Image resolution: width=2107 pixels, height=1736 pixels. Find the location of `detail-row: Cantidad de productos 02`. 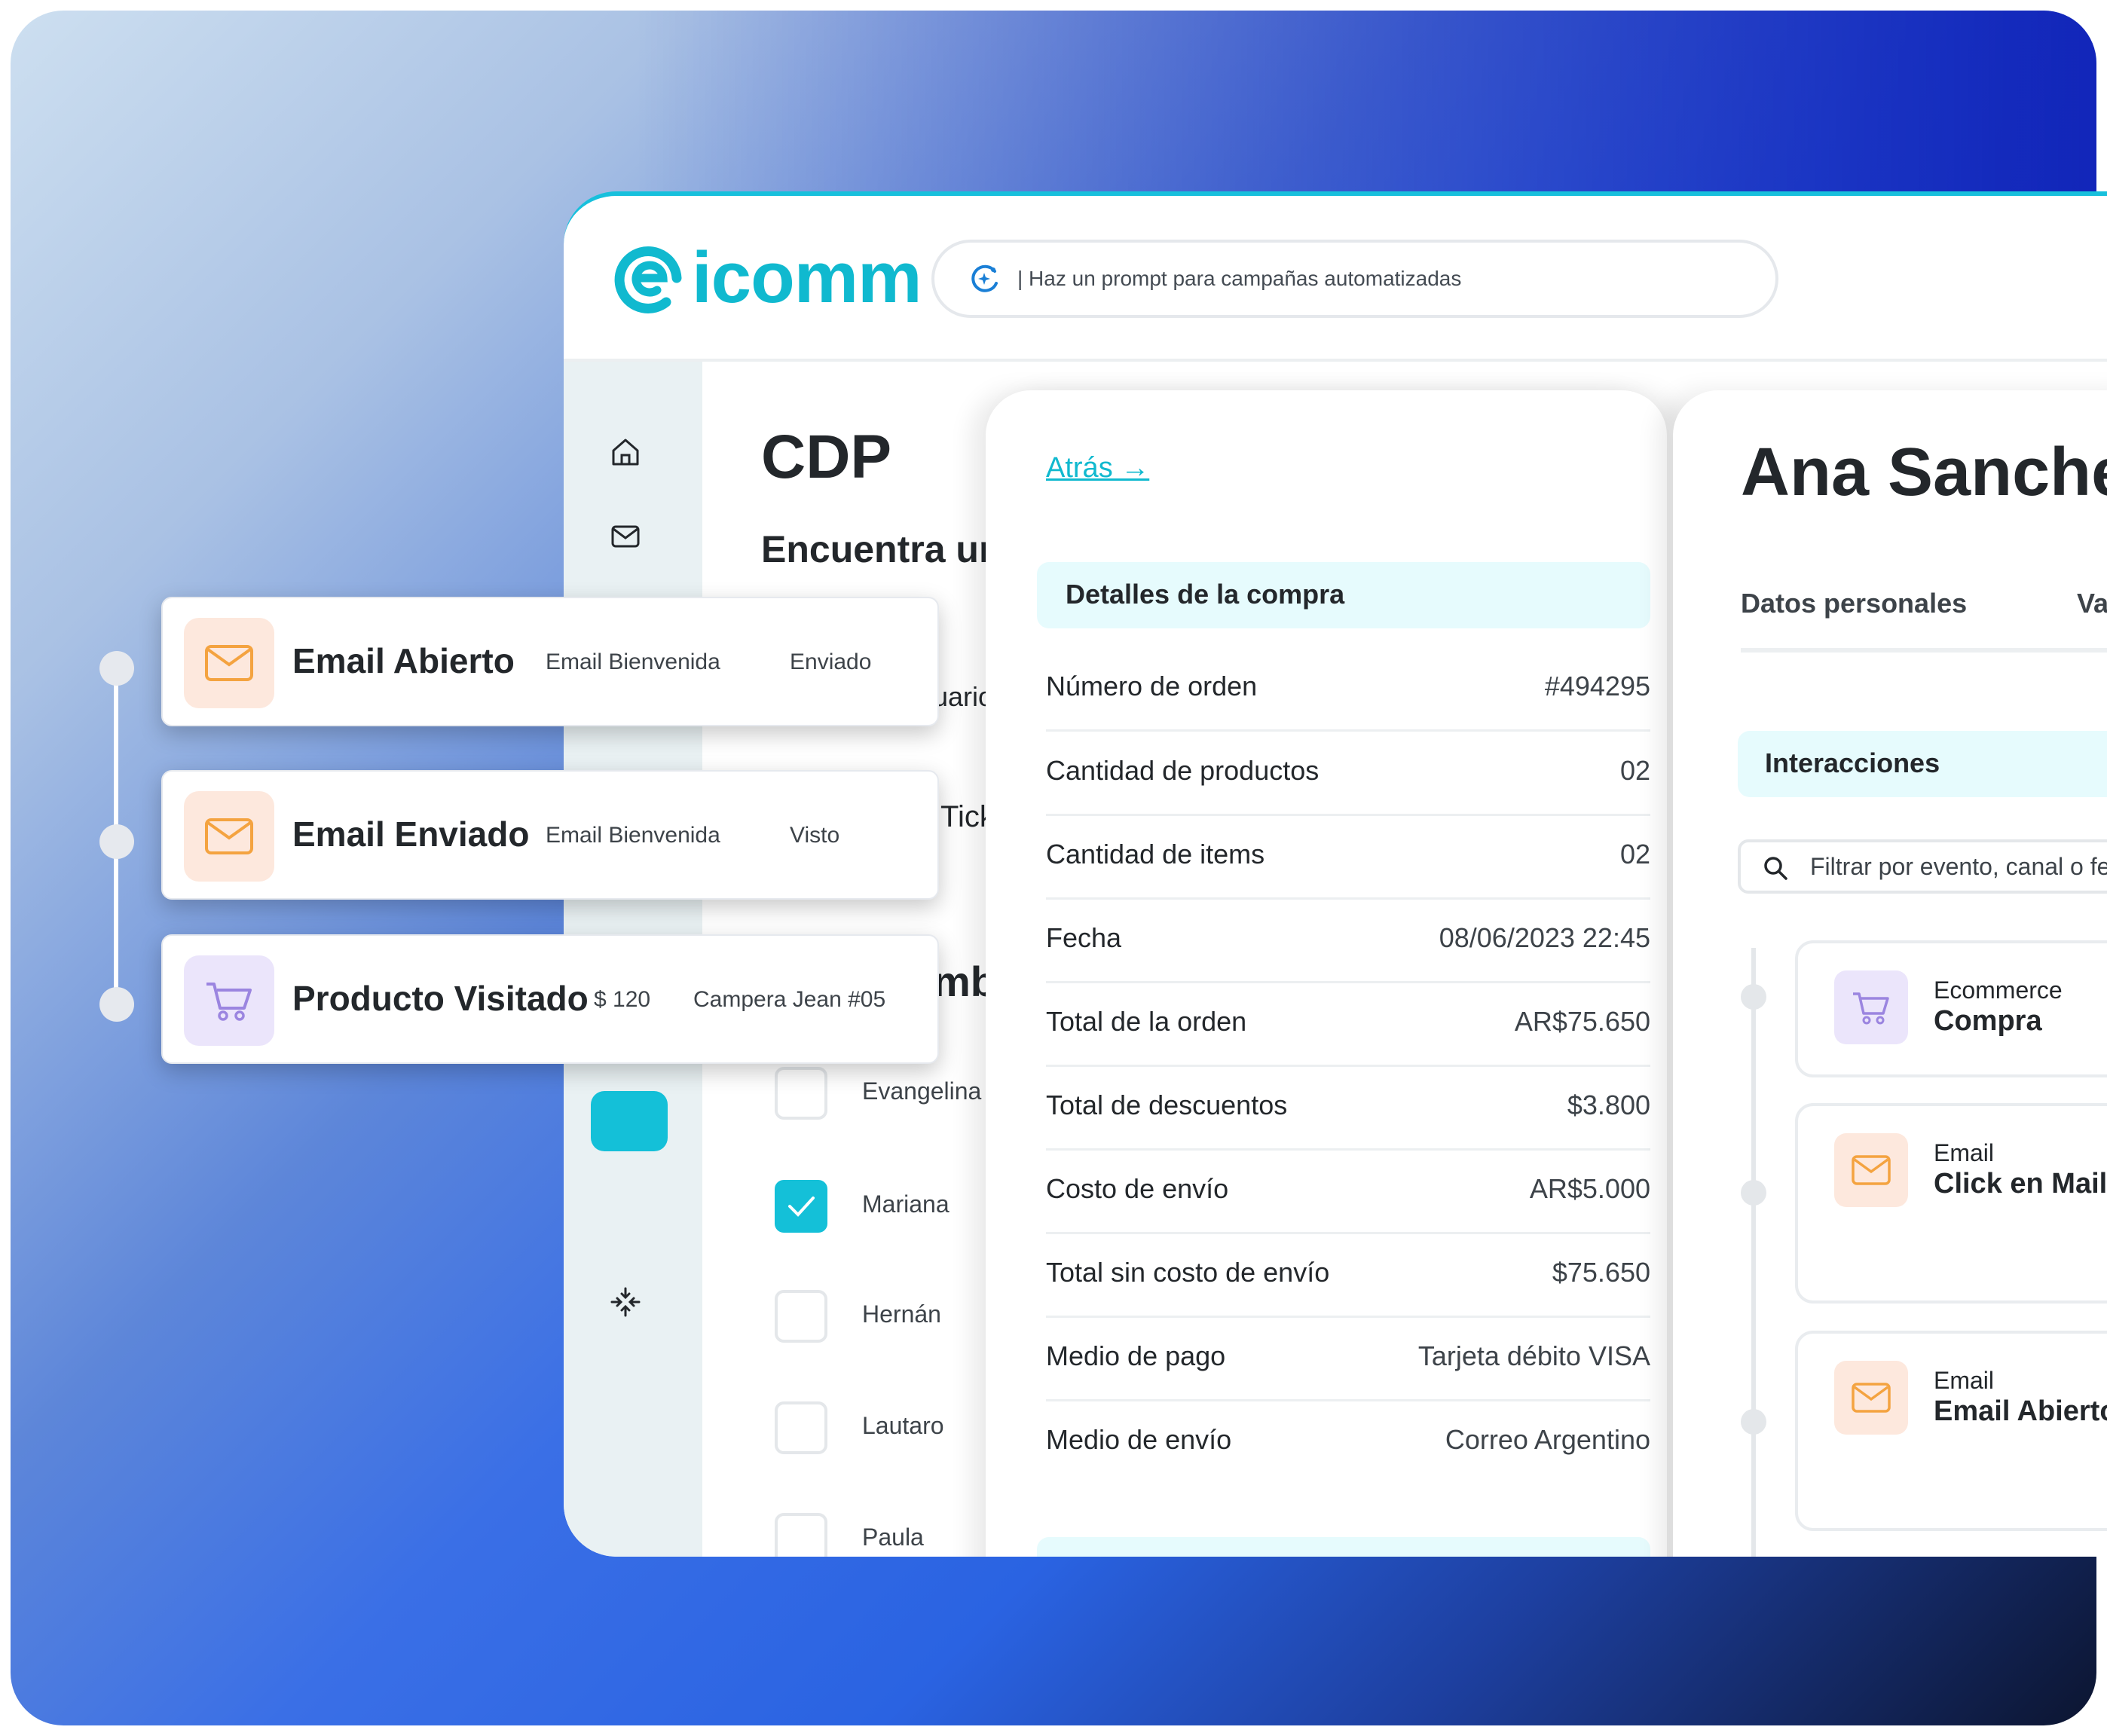

detail-row: Cantidad de productos 02 is located at coordinates (1348, 772).